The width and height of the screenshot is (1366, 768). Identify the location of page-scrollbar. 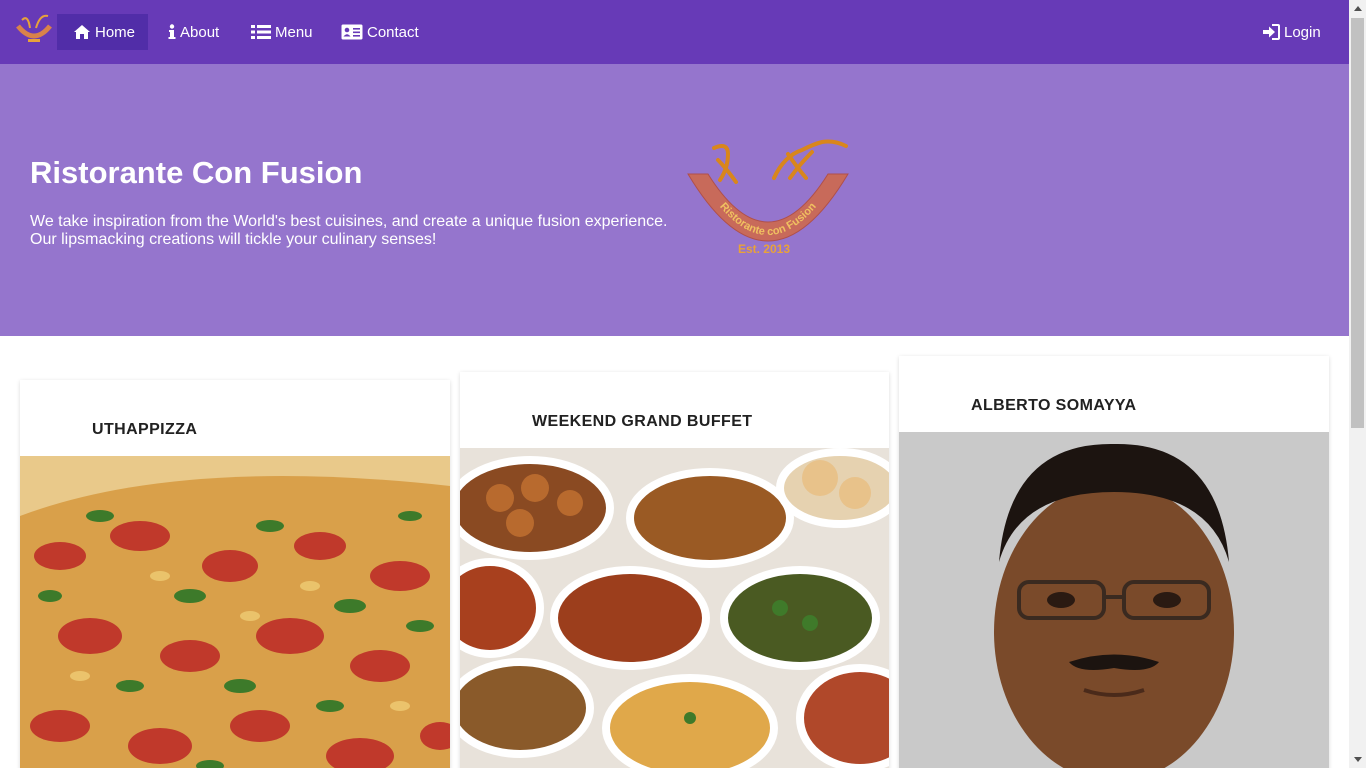
(1357, 384).